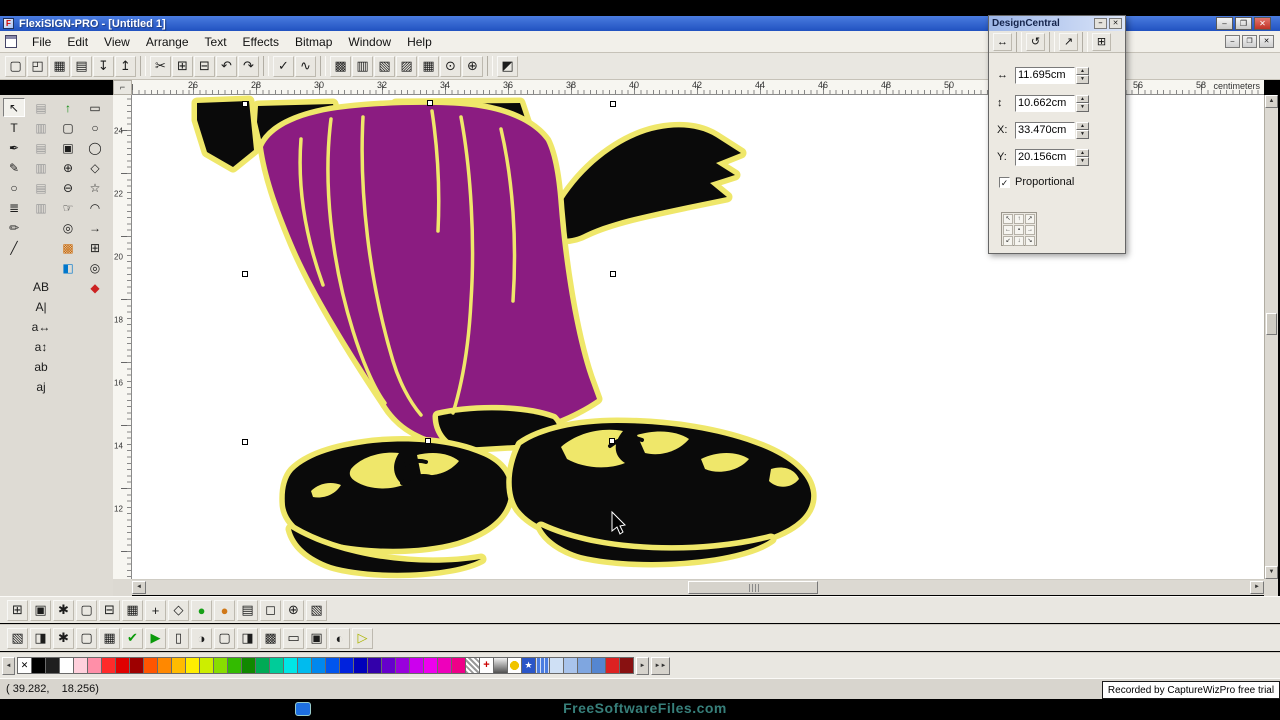 Image resolution: width=1280 pixels, height=720 pixels. What do you see at coordinates (247, 610) in the screenshot?
I see `rows-view: ▤` at bounding box center [247, 610].